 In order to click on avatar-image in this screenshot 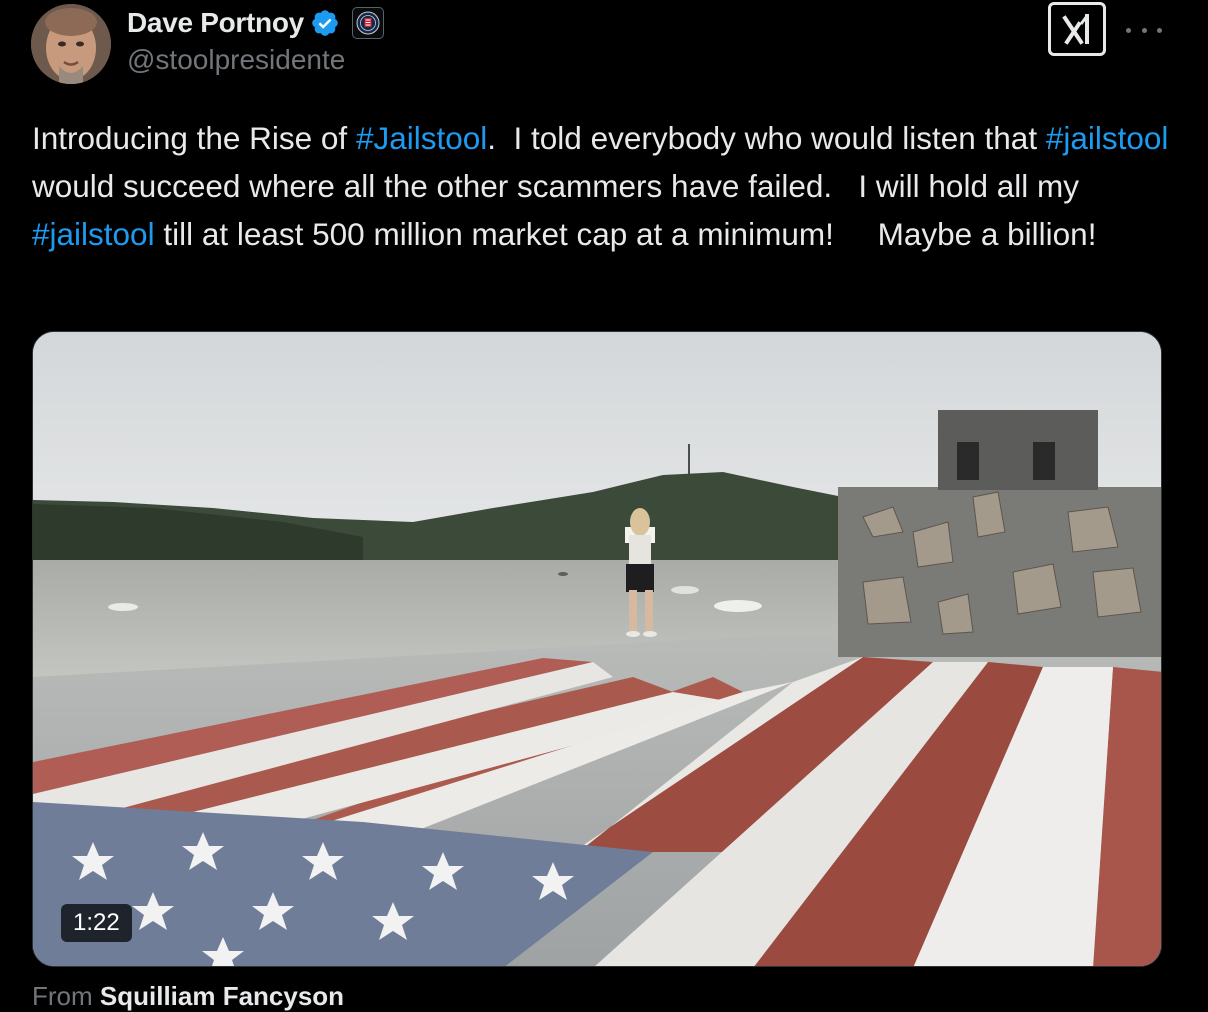, I will do `click(71, 44)`.